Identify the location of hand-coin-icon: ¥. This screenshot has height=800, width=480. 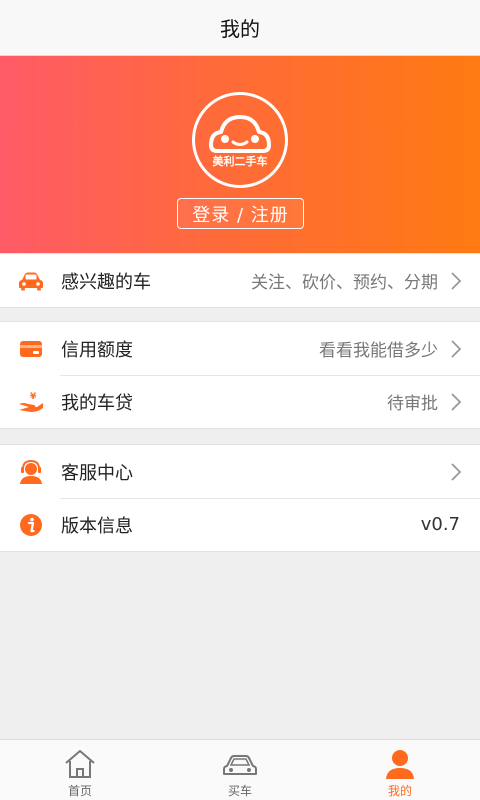
(31, 402).